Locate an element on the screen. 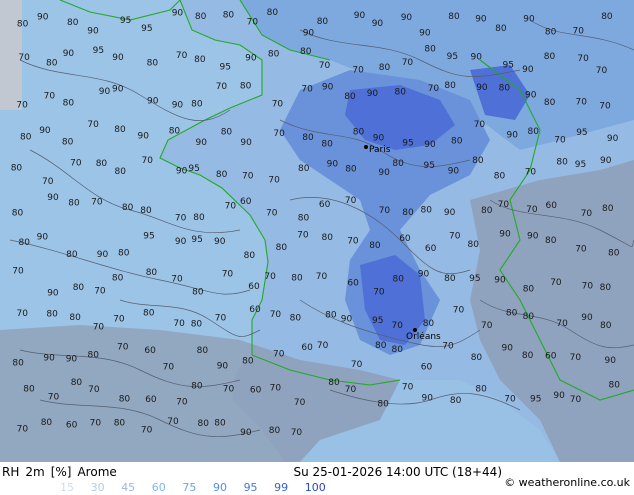 Image resolution: width=634 pixels, height=495 pixels. legend-value: 60 is located at coordinates (158, 487).